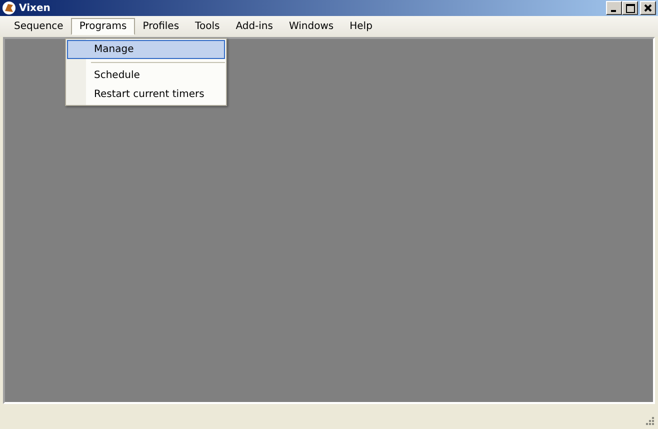 This screenshot has width=658, height=429. I want to click on menu-item: Tools, so click(207, 26).